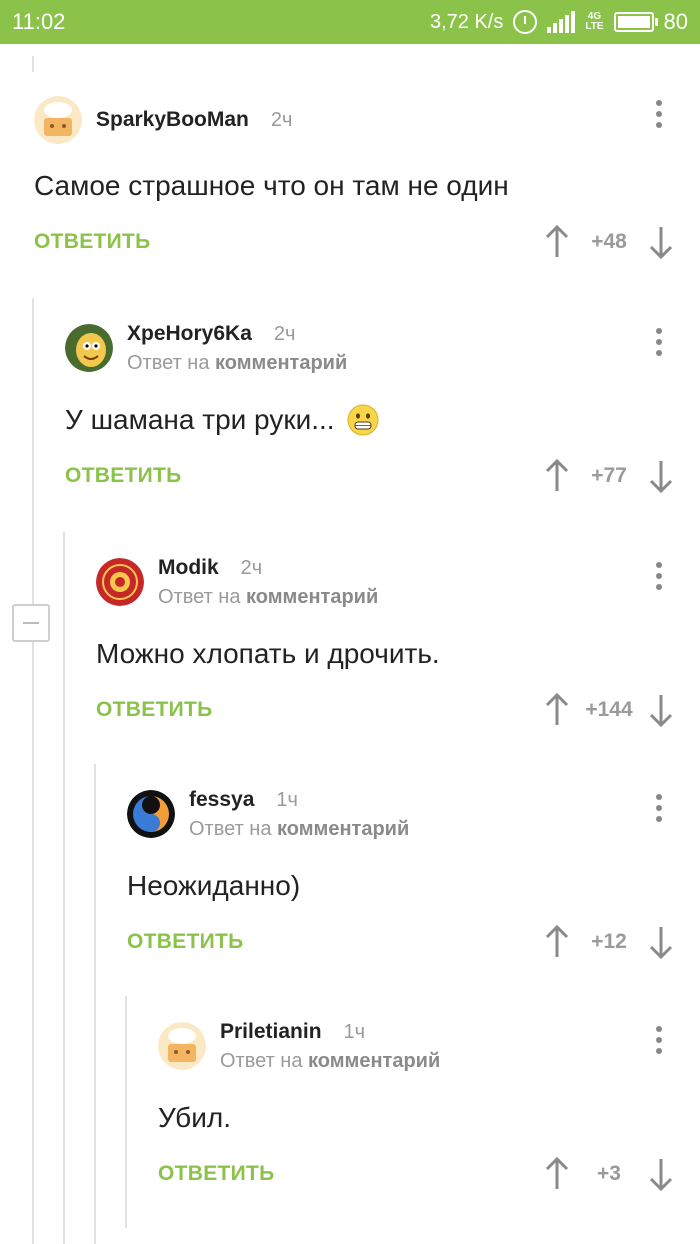 The width and height of the screenshot is (700, 1244). I want to click on score: +77, so click(609, 475).